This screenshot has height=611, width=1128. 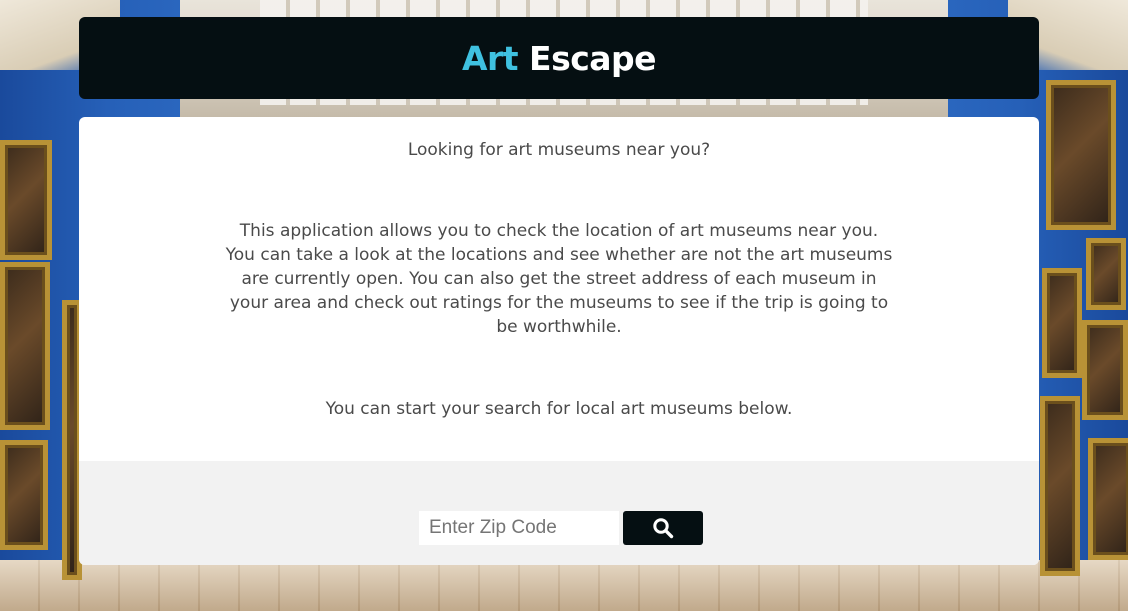 What do you see at coordinates (559, 150) in the screenshot?
I see `intro-question: Looking for art museums near you?` at bounding box center [559, 150].